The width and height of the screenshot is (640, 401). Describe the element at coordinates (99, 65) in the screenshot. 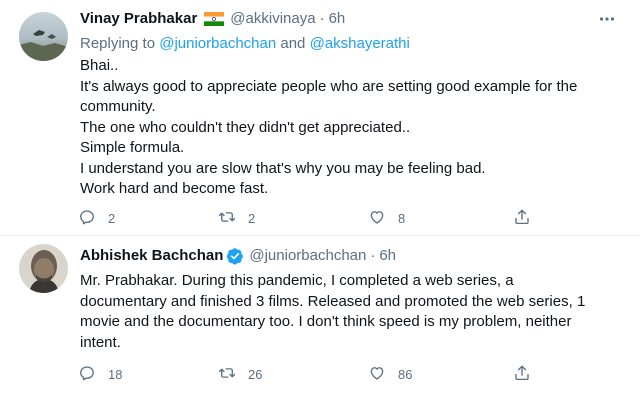

I see `text-line: Bhai..` at that location.